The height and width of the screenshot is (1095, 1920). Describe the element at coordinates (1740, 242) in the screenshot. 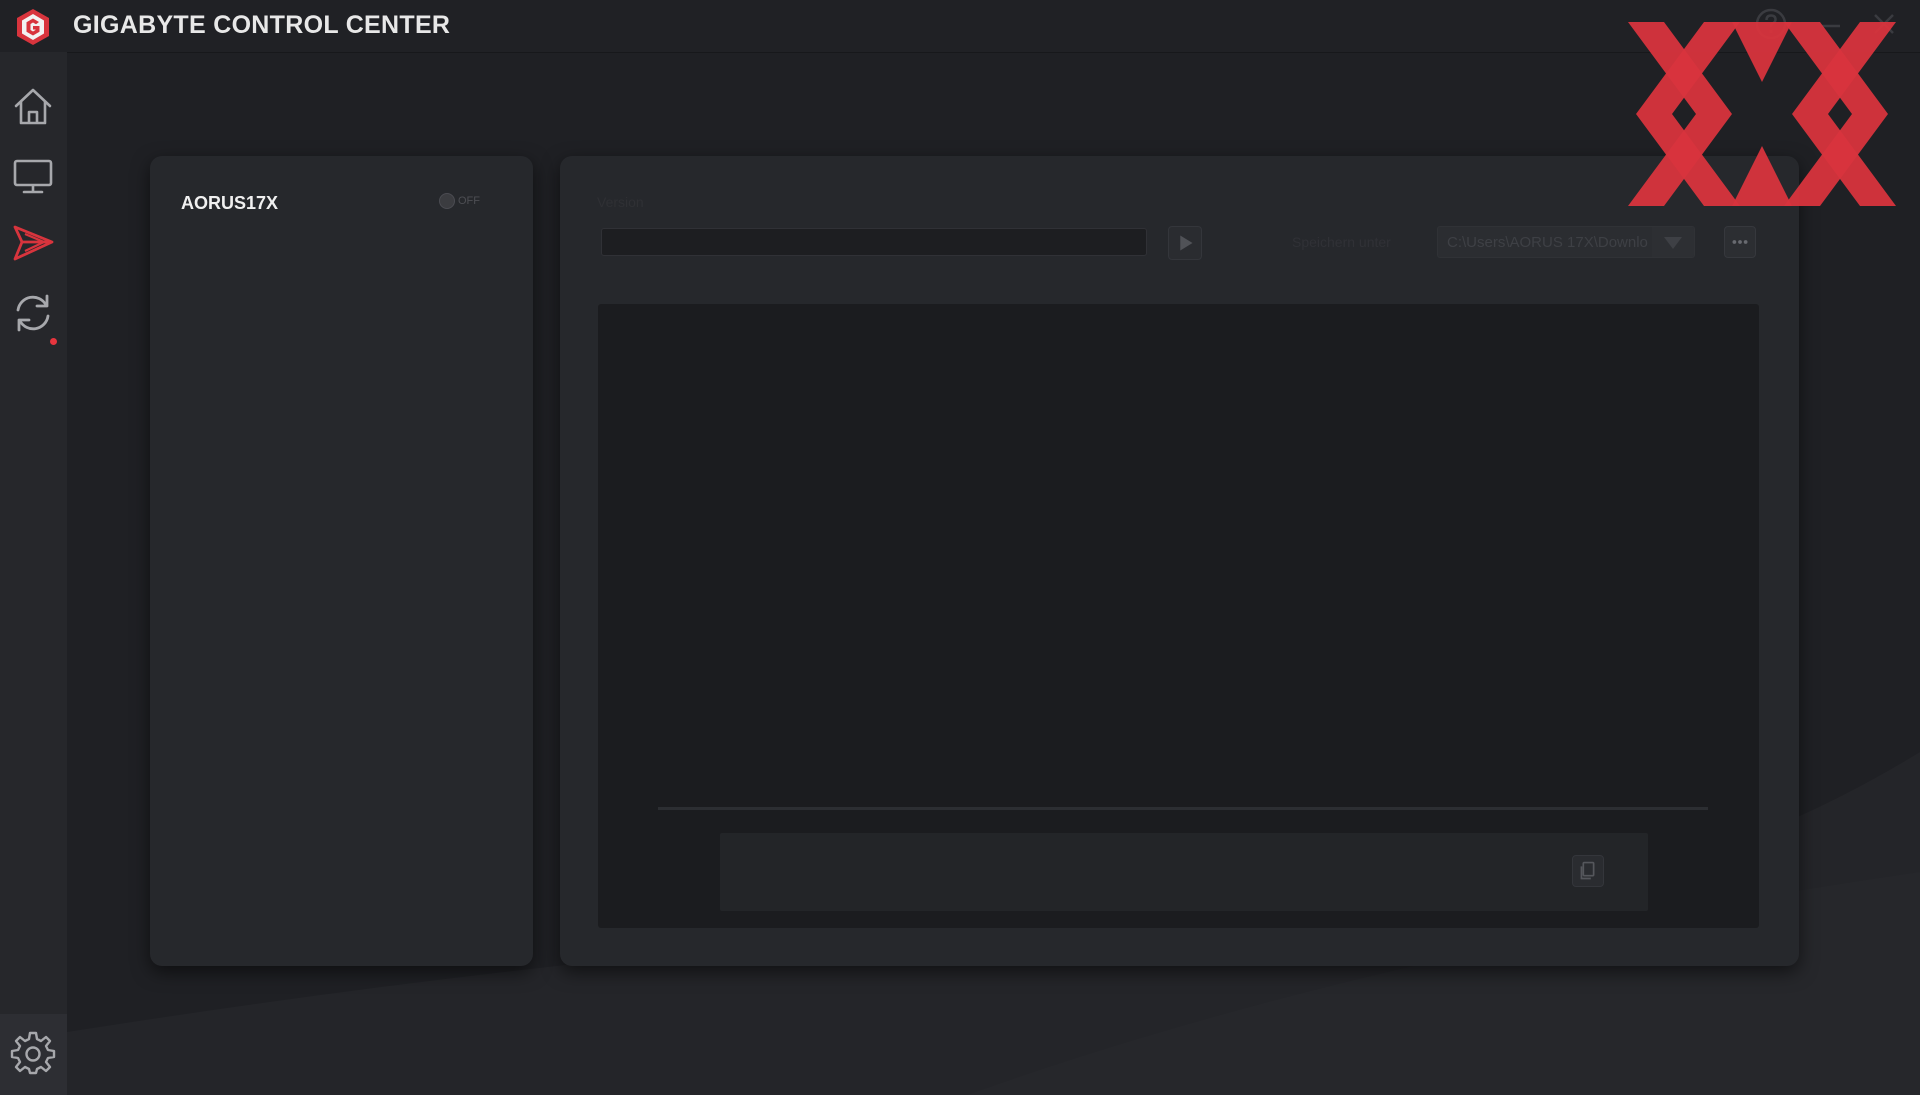

I see `more-options-button` at that location.